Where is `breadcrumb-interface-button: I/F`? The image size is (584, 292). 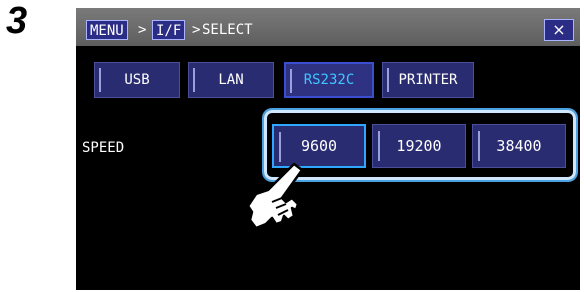 breadcrumb-interface-button: I/F is located at coordinates (169, 30).